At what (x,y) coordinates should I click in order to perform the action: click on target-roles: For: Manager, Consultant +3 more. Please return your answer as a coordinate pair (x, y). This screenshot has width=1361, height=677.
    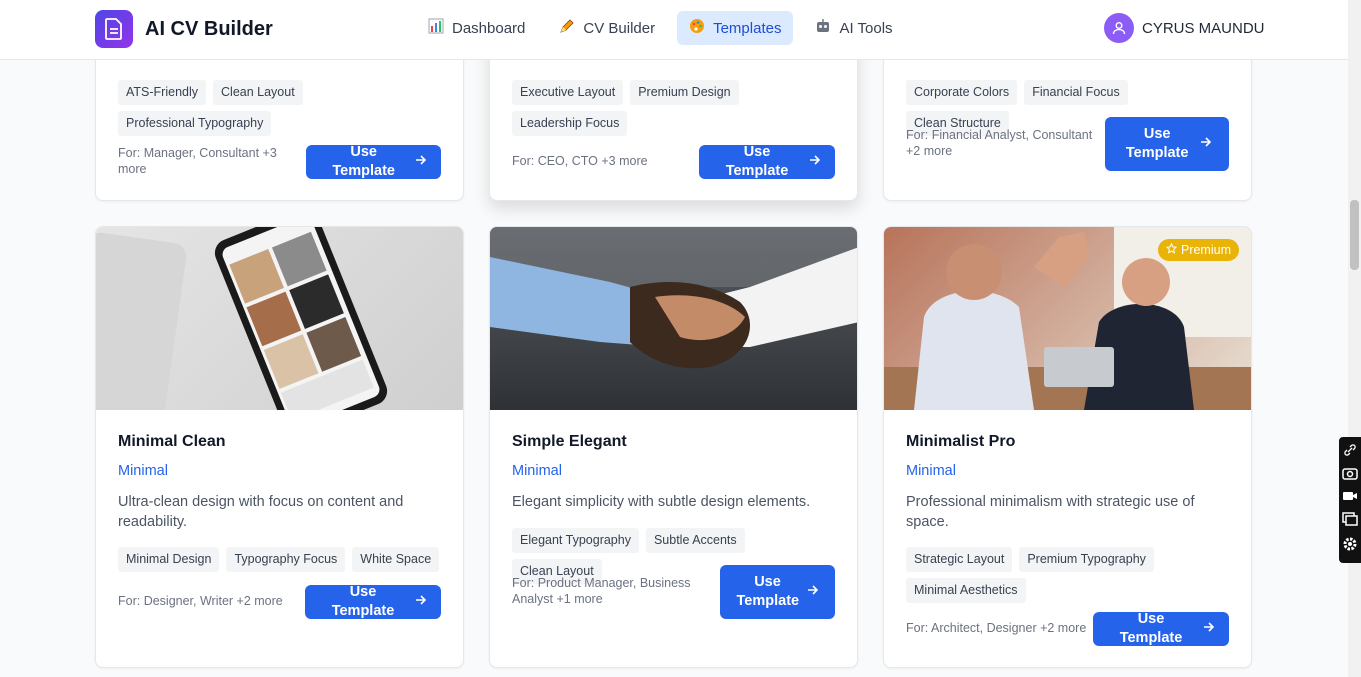
    Looking at the image, I should click on (197, 161).